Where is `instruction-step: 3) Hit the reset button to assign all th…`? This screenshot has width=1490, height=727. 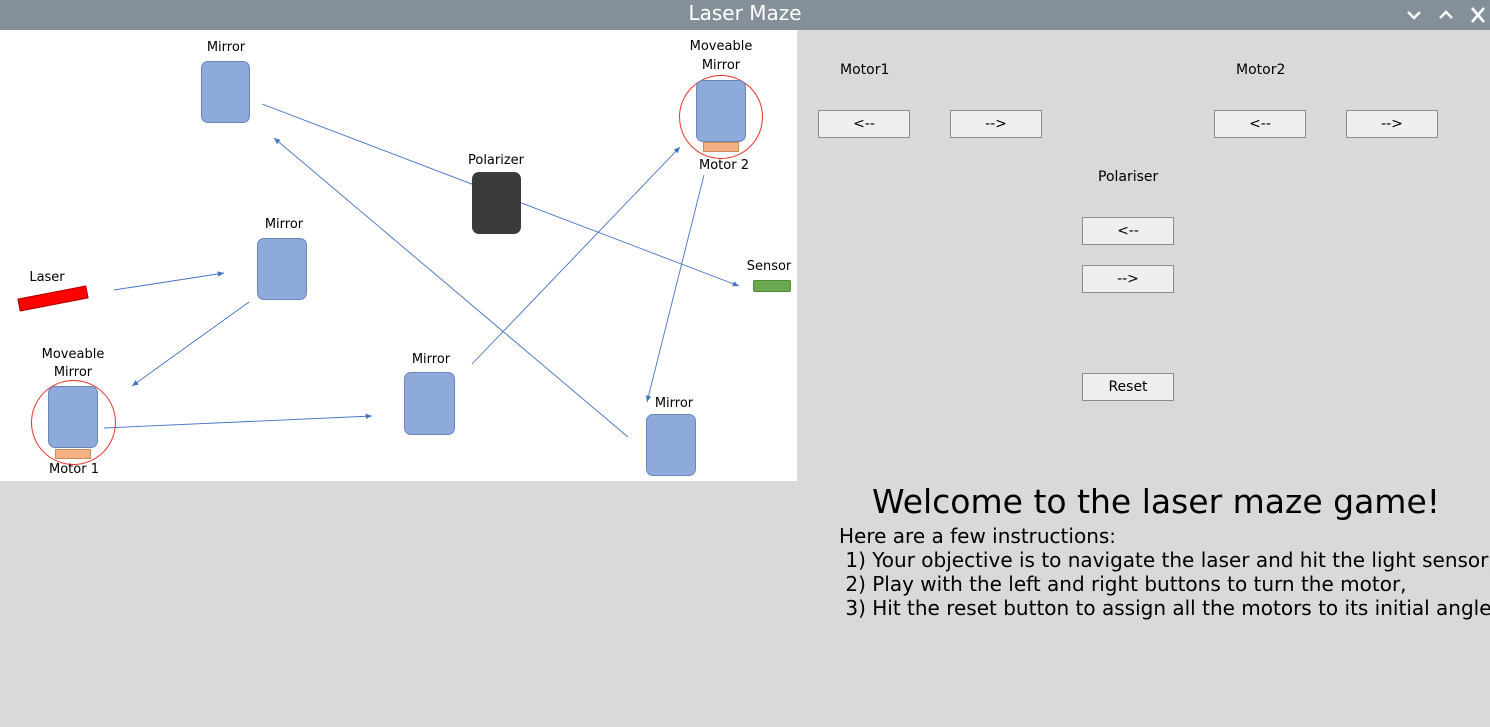
instruction-step: 3) Hit the reset button to assign all th… is located at coordinates (1164, 608).